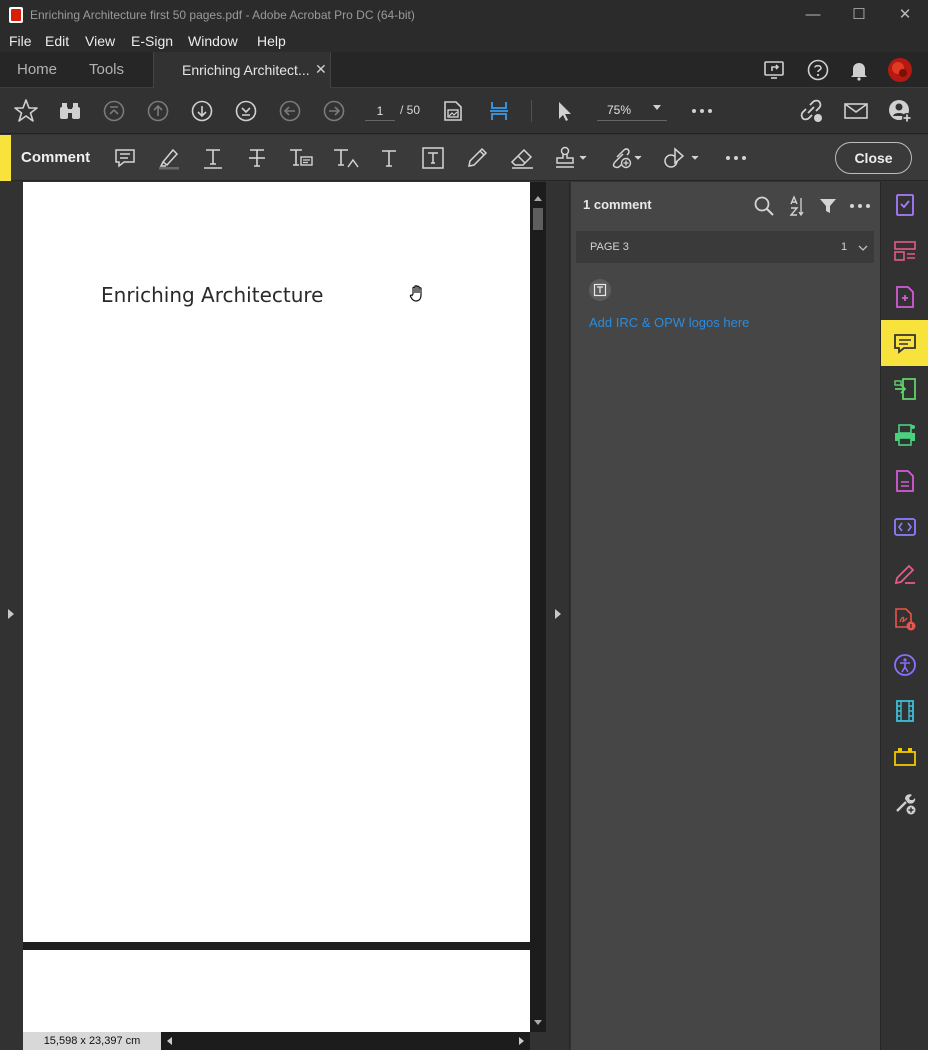  I want to click on edit-pdf-icon, so click(904, 481).